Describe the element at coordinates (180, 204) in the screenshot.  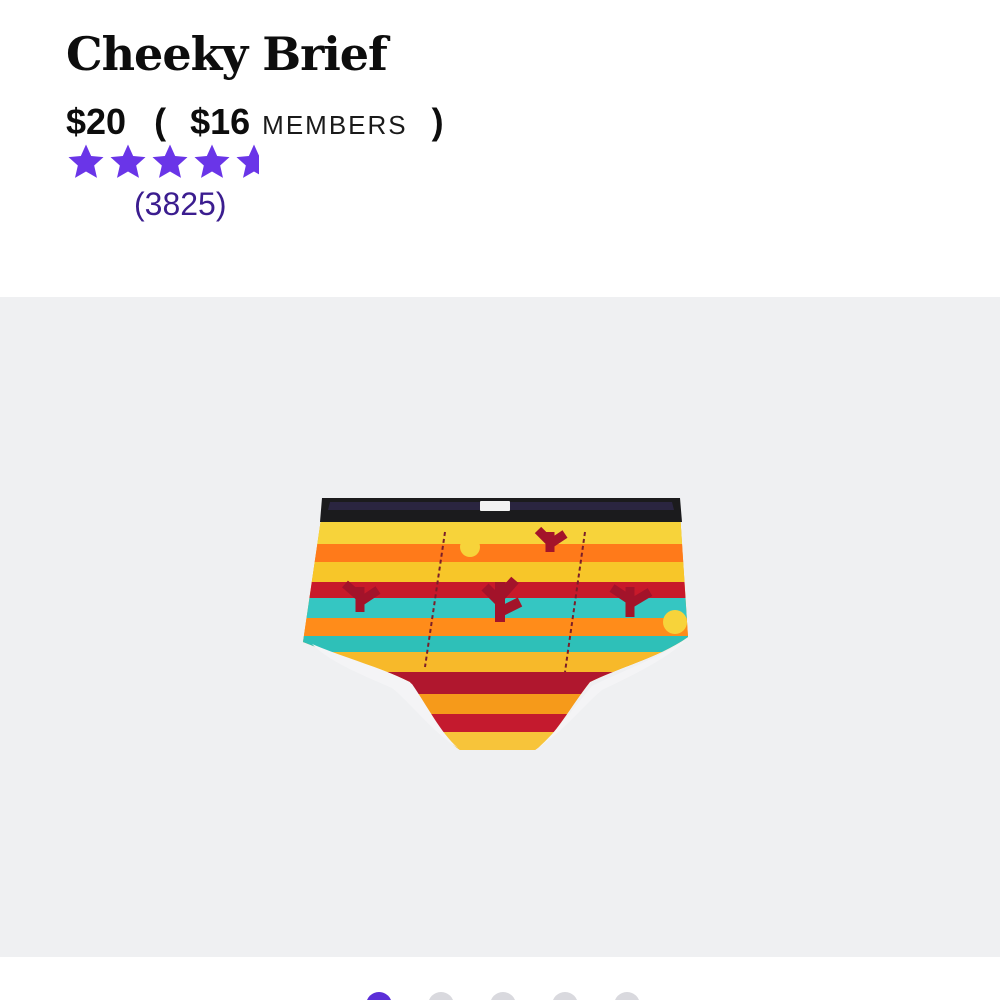
I see `review-count: (3825)` at that location.